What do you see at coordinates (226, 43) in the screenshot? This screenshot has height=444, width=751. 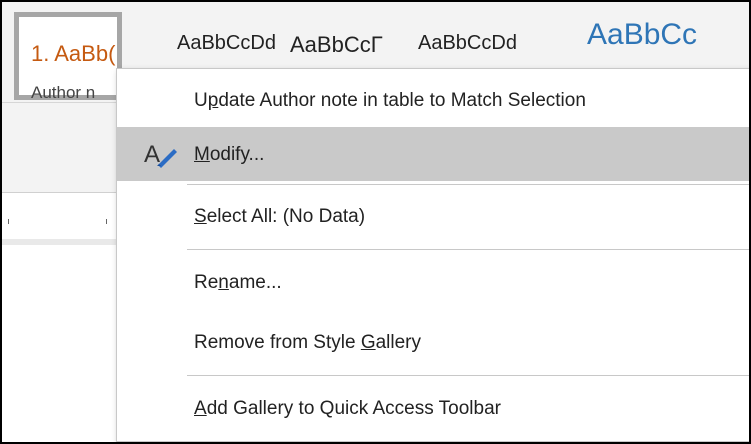 I see `style-preview-normal: AaBbCcDd` at bounding box center [226, 43].